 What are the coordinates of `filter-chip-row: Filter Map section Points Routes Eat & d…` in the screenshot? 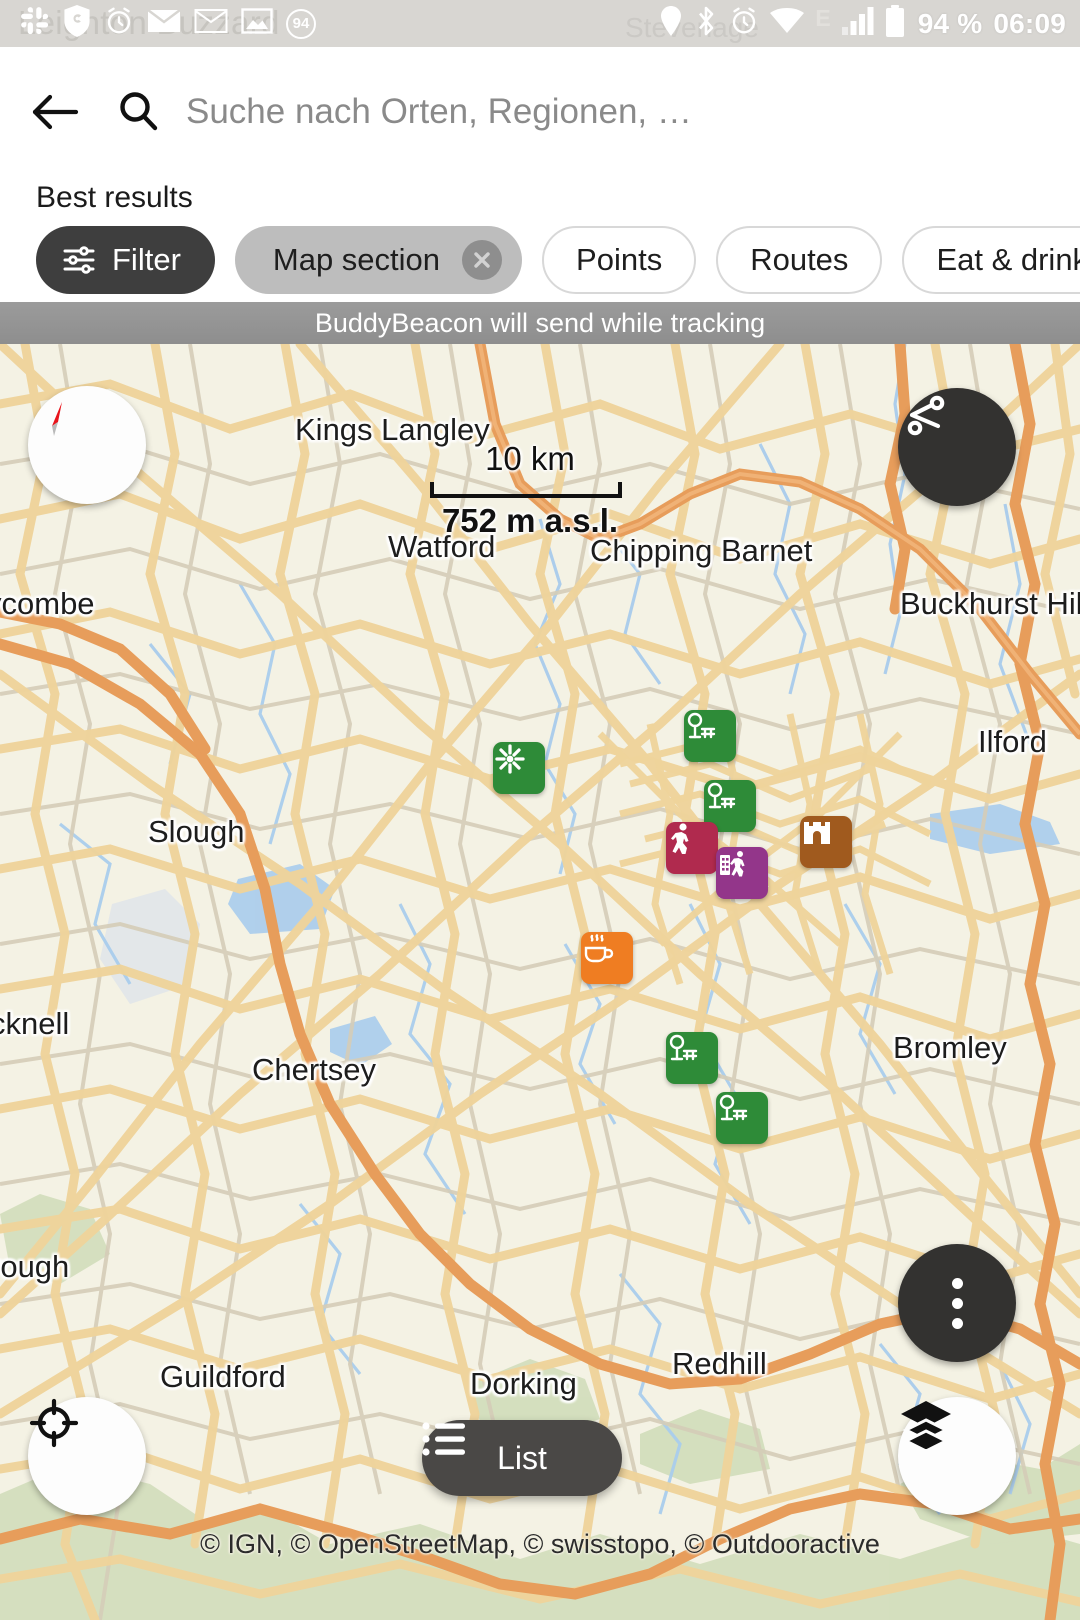 It's located at (540, 260).